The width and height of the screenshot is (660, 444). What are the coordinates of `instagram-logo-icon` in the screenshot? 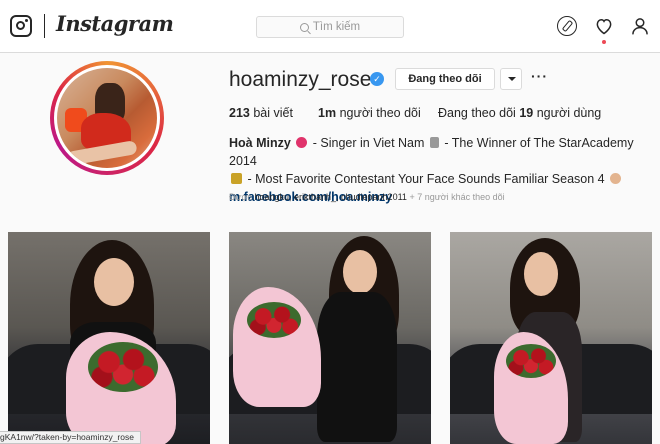 It's located at (21, 26).